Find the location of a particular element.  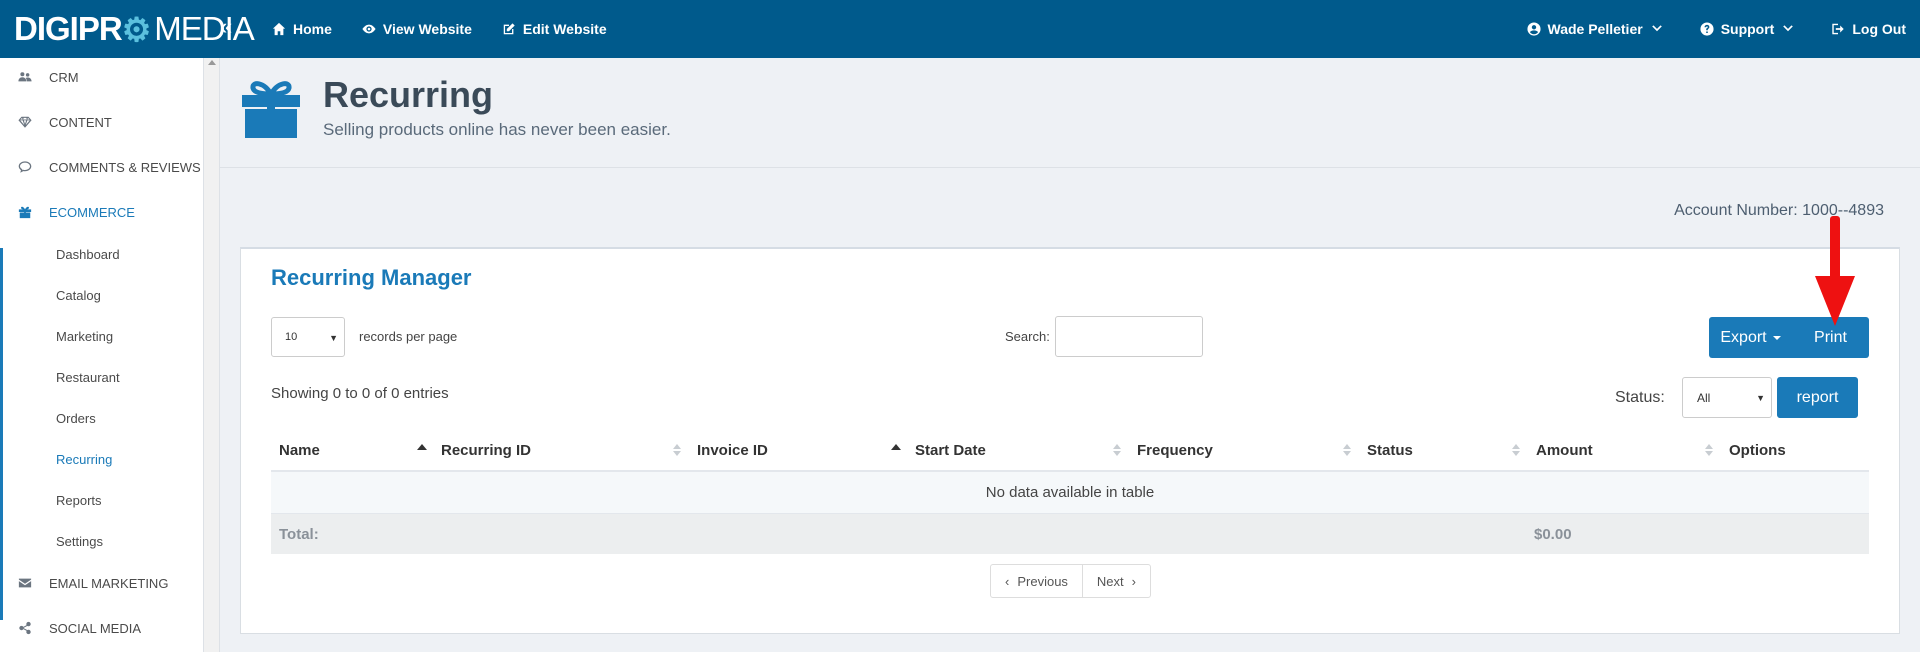

sidebar-item-content: CONTENT is located at coordinates (102, 122).